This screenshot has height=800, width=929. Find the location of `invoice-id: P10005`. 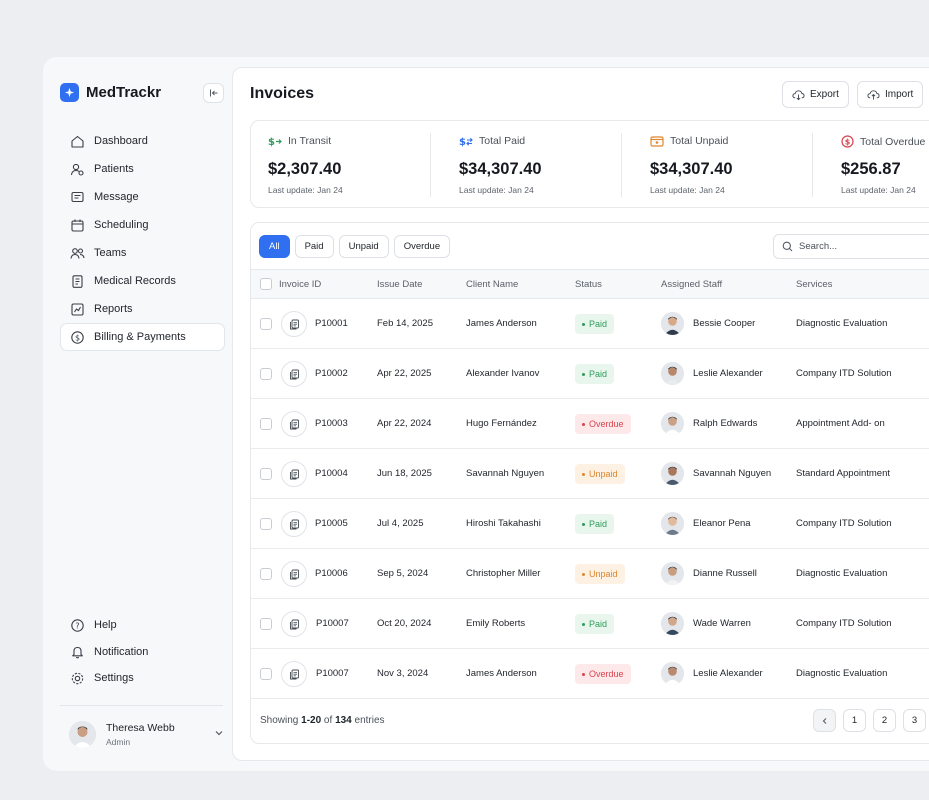

invoice-id: P10005 is located at coordinates (331, 523).